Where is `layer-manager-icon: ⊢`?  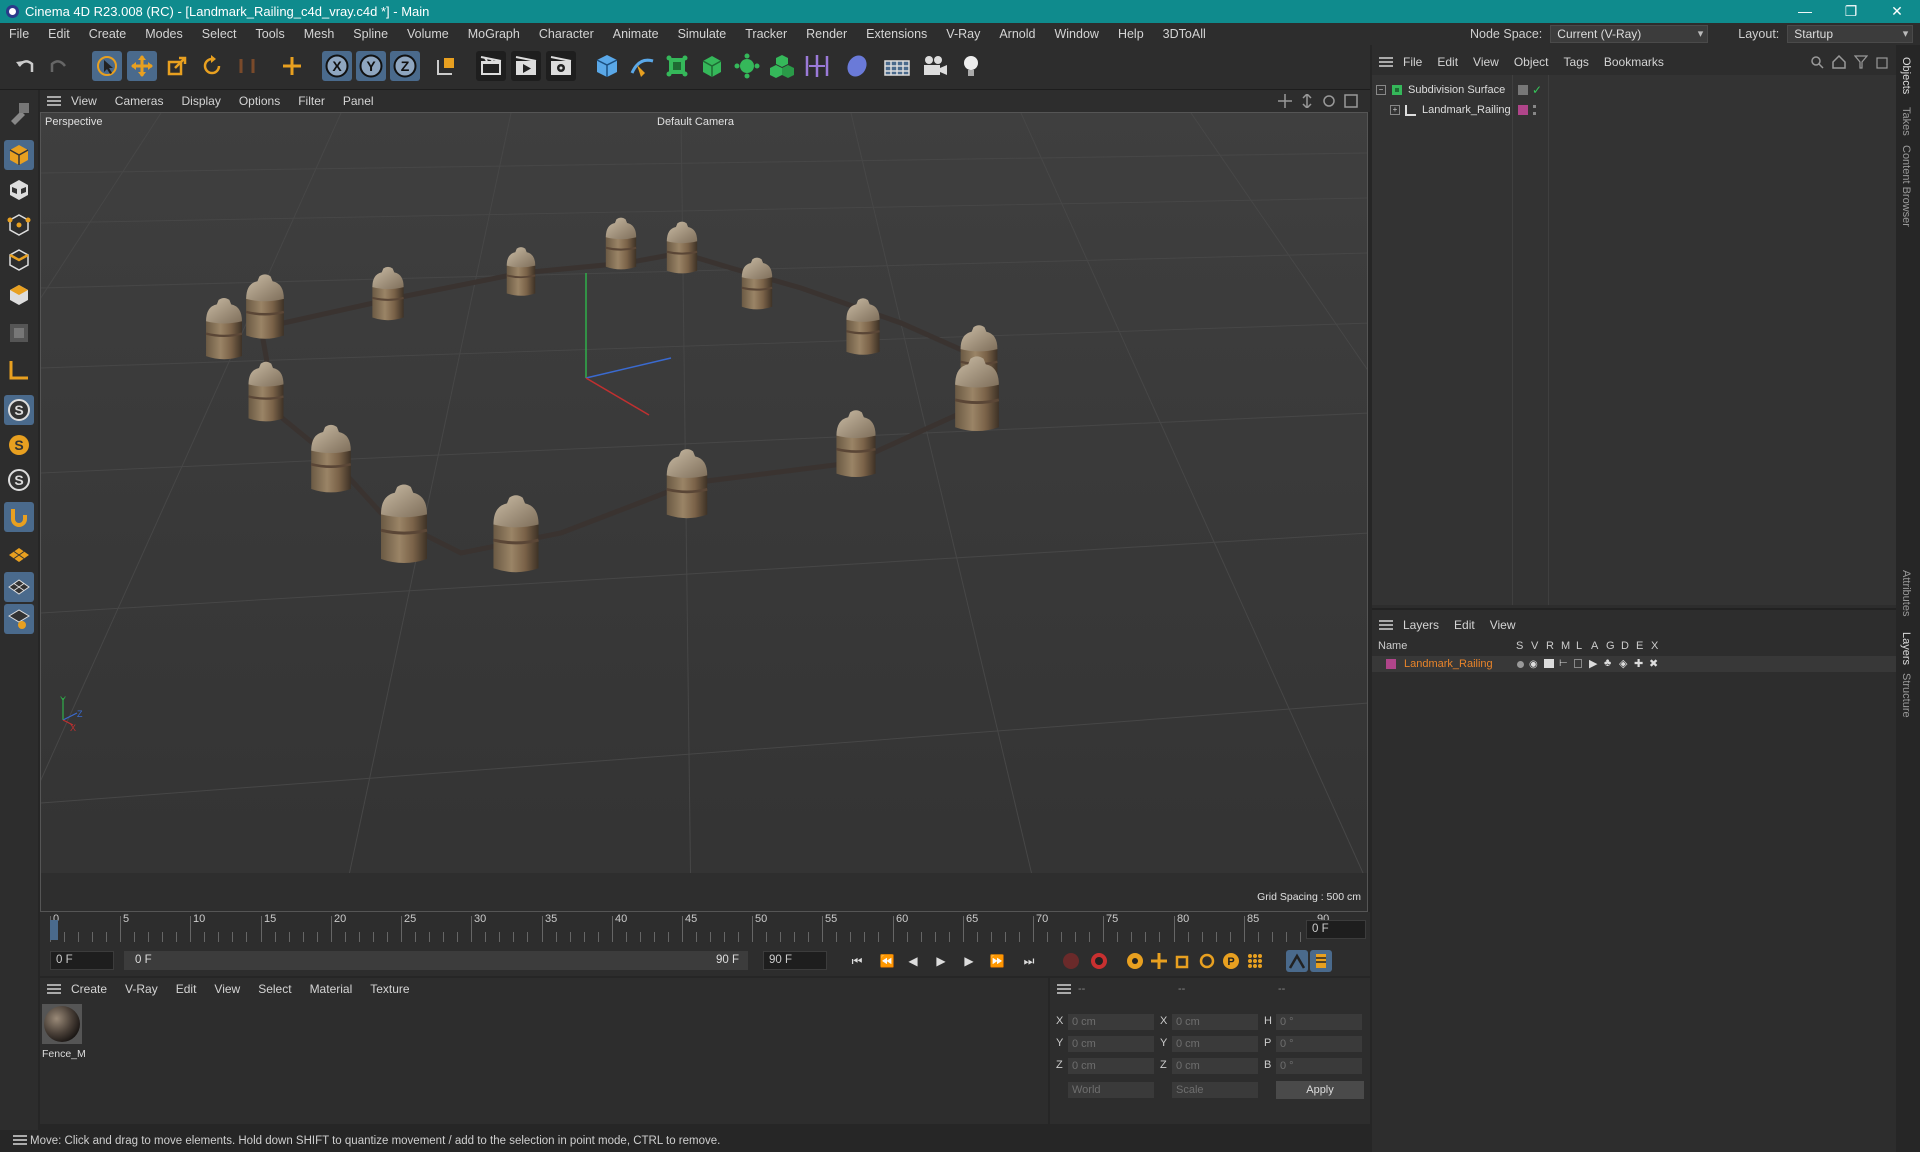 layer-manager-icon: ⊢ is located at coordinates (1563, 663).